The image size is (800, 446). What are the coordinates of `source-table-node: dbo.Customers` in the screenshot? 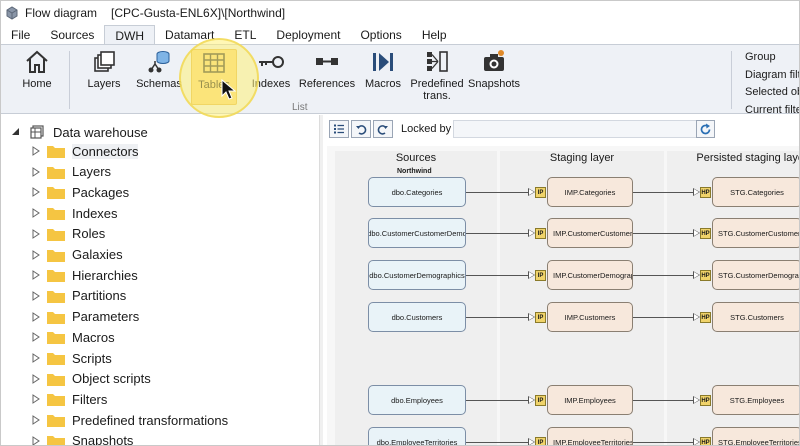 It's located at (417, 317).